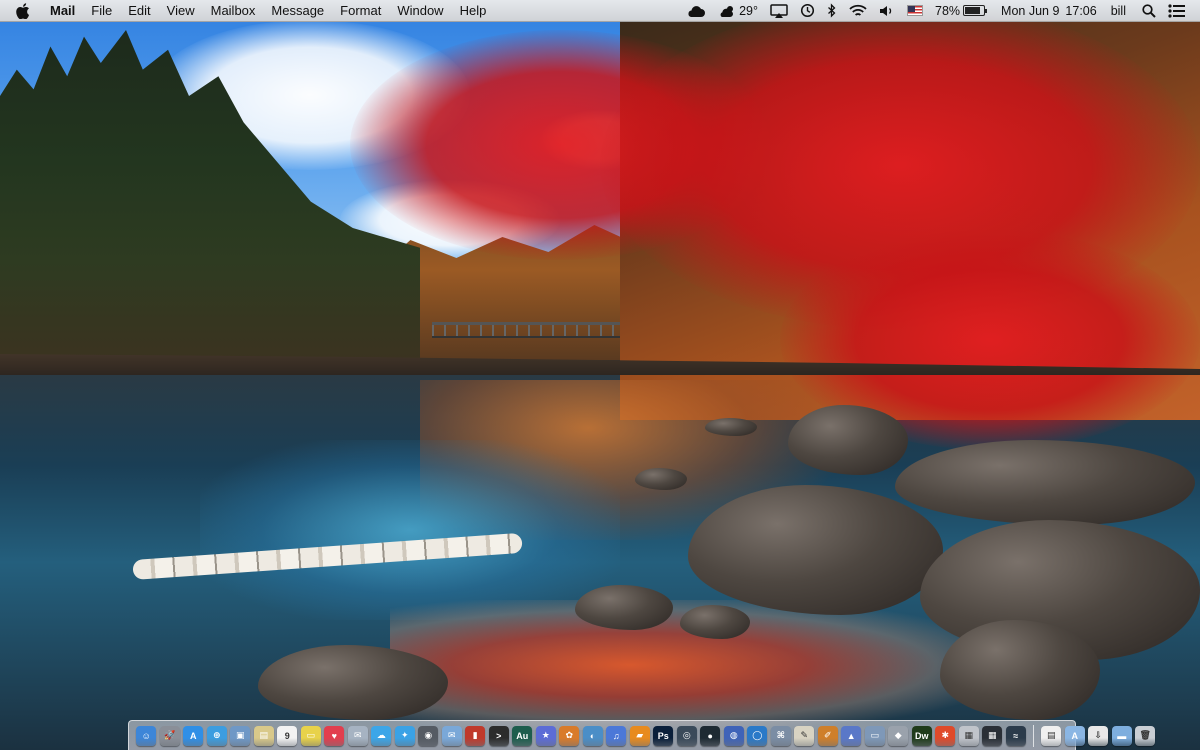 The image size is (1200, 750). Describe the element at coordinates (310, 735) in the screenshot. I see `stickies-icon: ▭` at that location.